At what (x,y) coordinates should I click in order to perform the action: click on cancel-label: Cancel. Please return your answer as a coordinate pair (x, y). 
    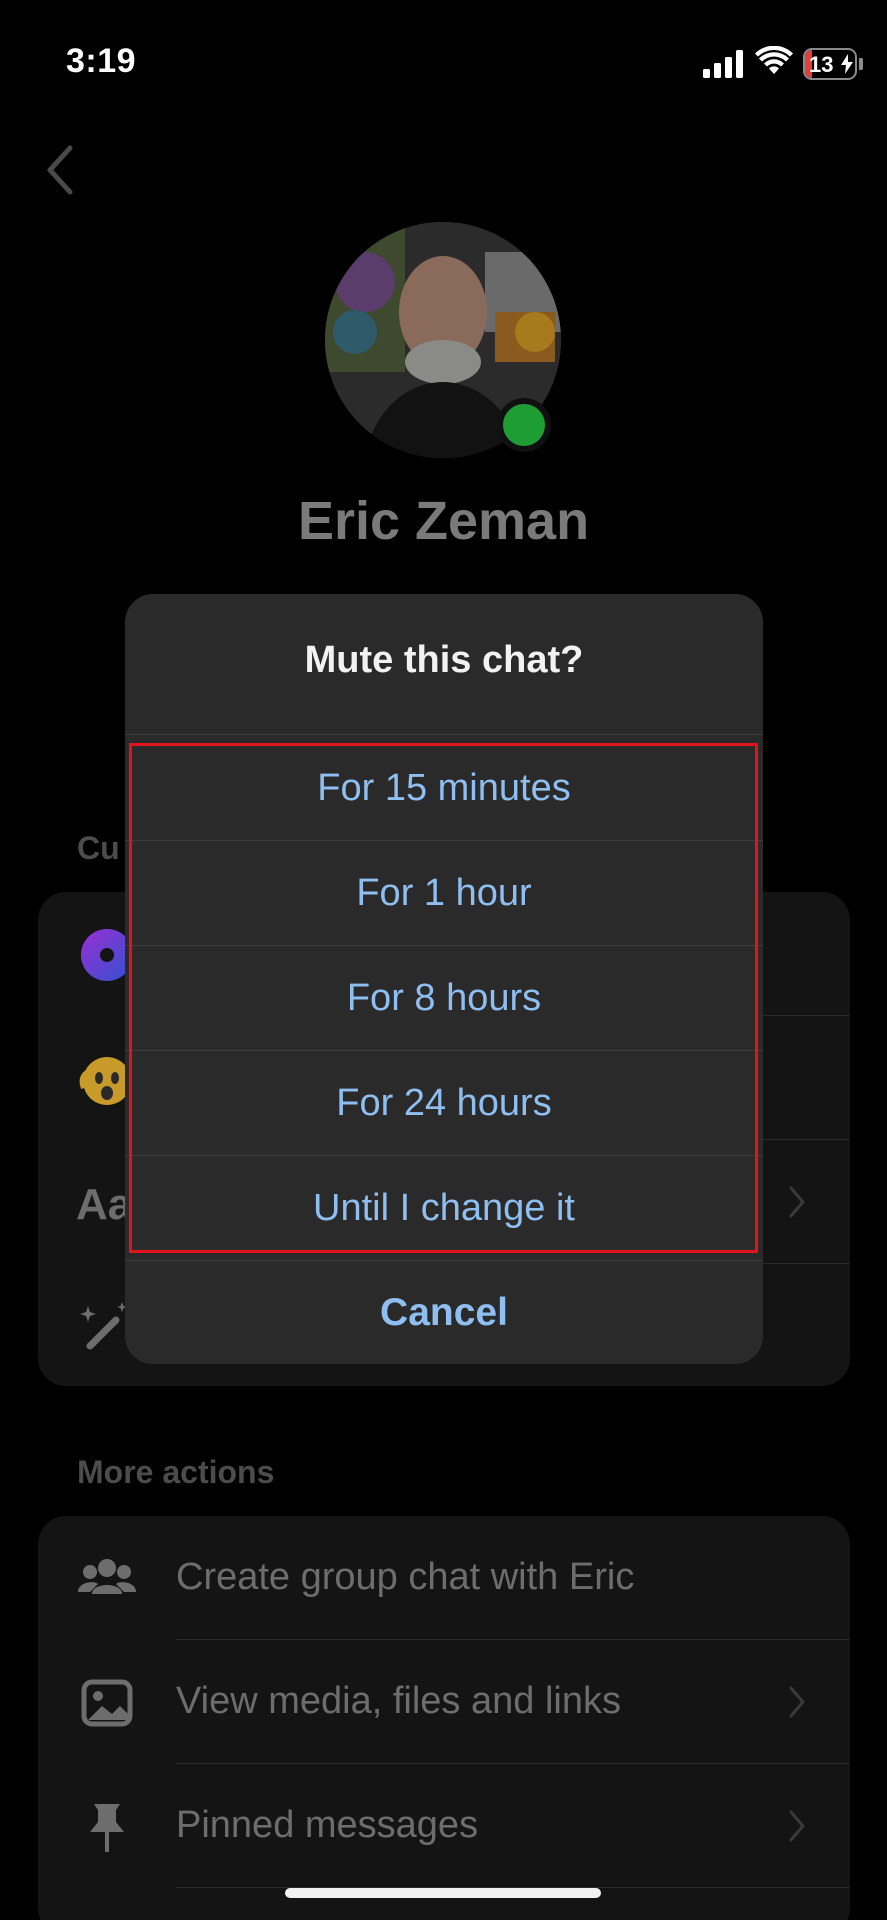
    Looking at the image, I should click on (444, 1312).